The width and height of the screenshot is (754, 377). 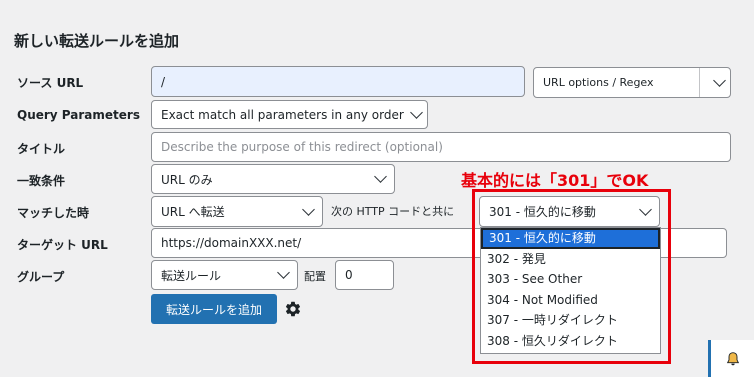 I want to click on group-value: 転送ルール, so click(x=191, y=275).